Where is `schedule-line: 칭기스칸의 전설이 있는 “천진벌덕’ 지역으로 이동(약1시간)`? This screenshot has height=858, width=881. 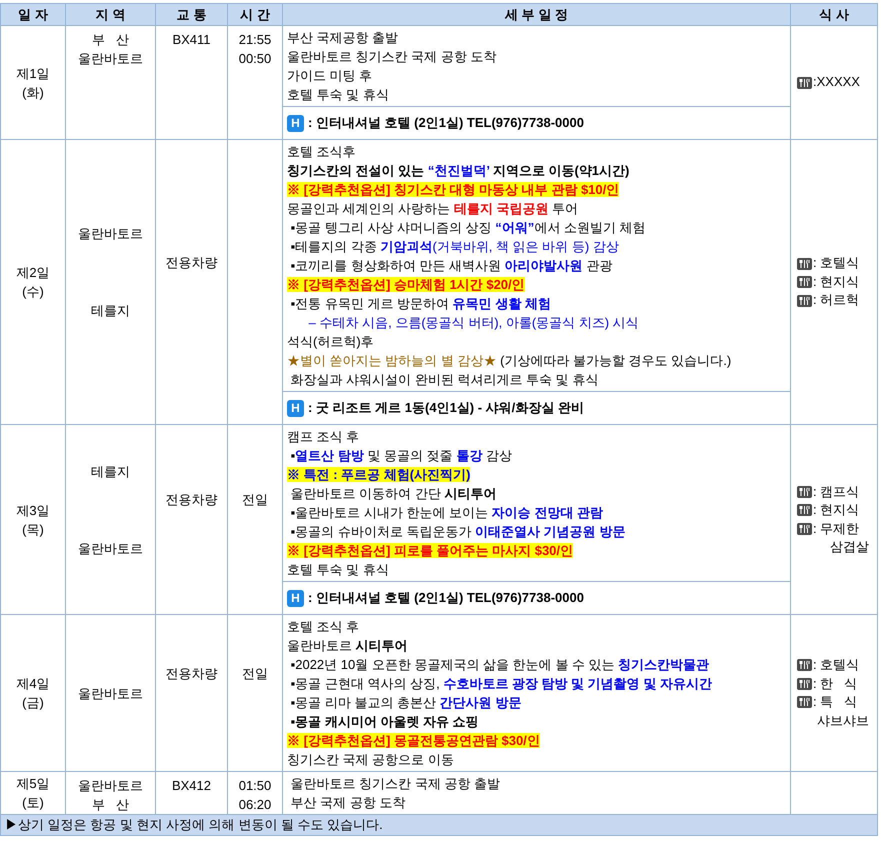 schedule-line: 칭기스칸의 전설이 있는 “천진벌덕’ 지역으로 이동(약1시간) is located at coordinates (458, 171).